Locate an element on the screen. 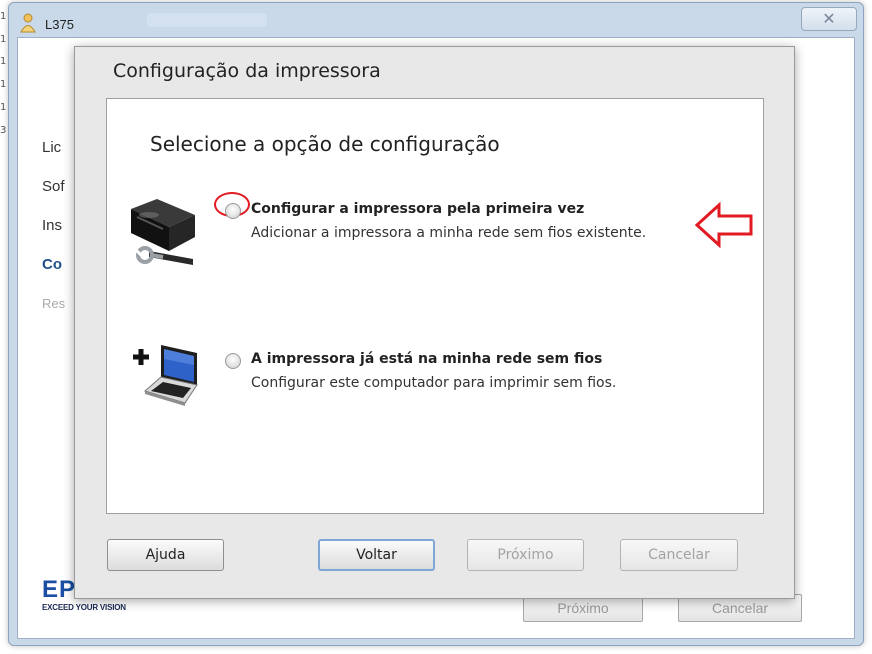 The width and height of the screenshot is (872, 654). option-first-time-radio is located at coordinates (233, 211).